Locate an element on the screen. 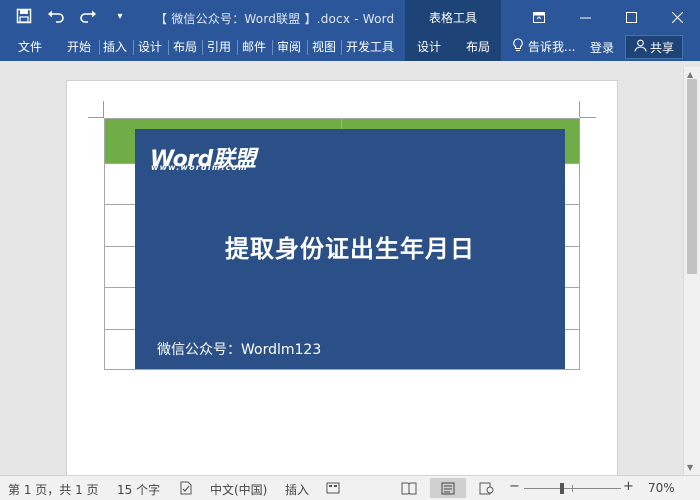 This screenshot has width=700, height=500. sign-in-link: 登录 is located at coordinates (602, 47).